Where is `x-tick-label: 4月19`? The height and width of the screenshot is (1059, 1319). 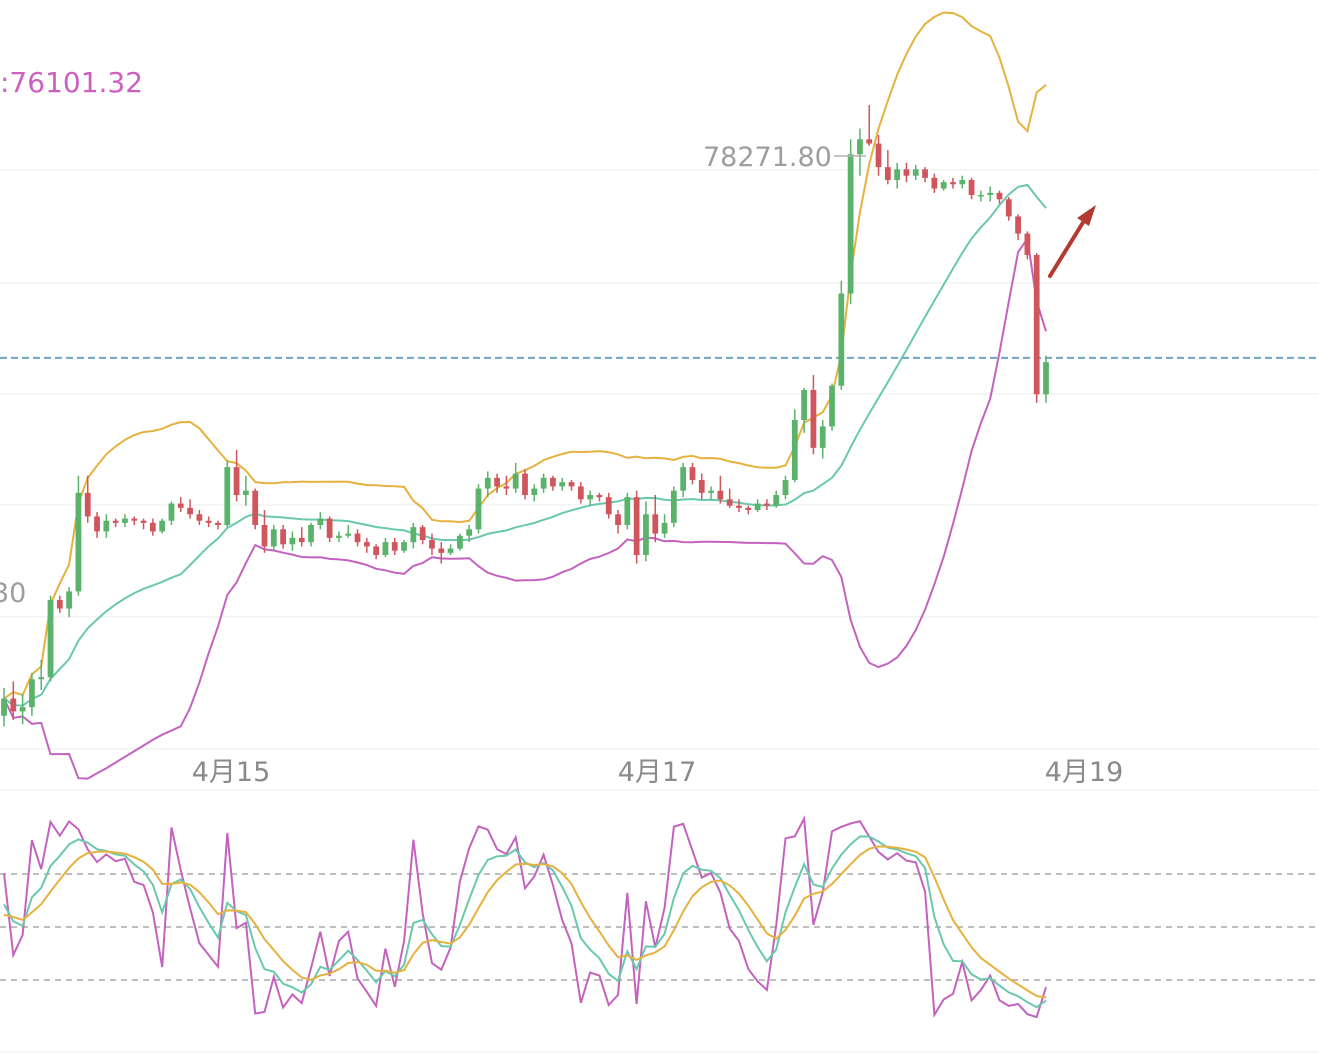 x-tick-label: 4月19 is located at coordinates (1084, 772).